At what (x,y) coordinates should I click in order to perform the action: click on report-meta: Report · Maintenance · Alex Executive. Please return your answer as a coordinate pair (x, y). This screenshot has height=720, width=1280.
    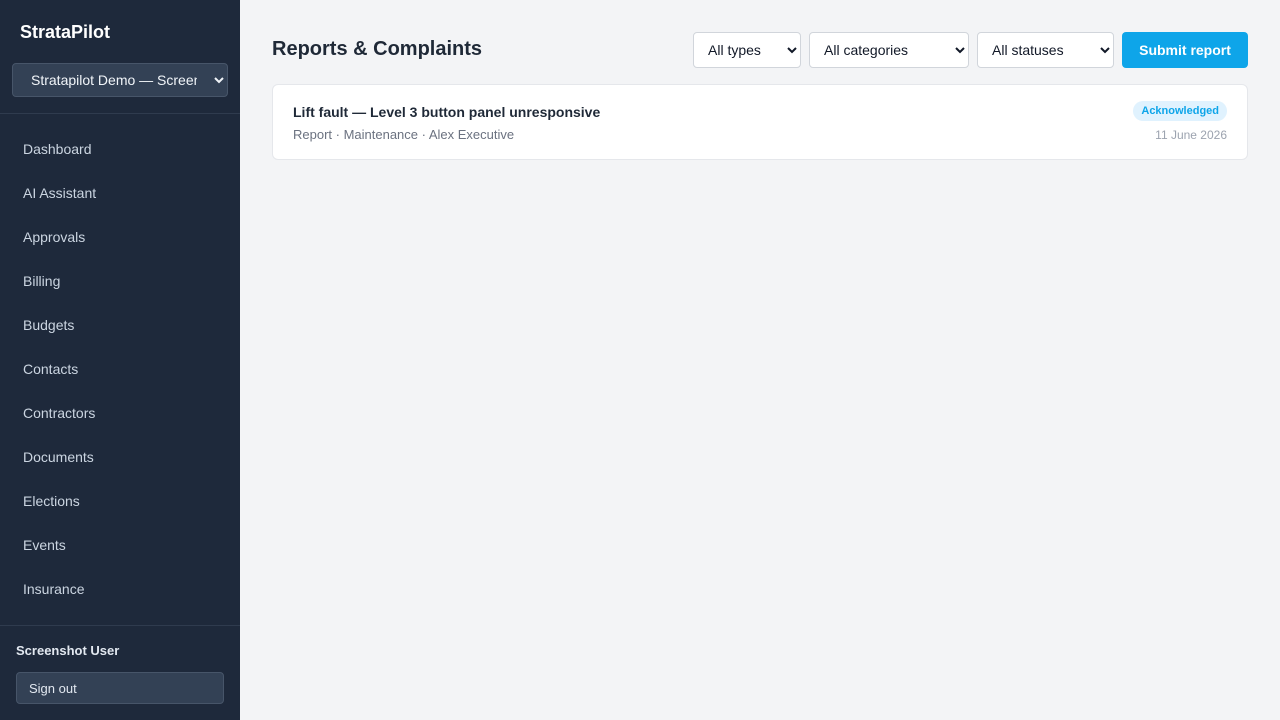
    Looking at the image, I should click on (404, 134).